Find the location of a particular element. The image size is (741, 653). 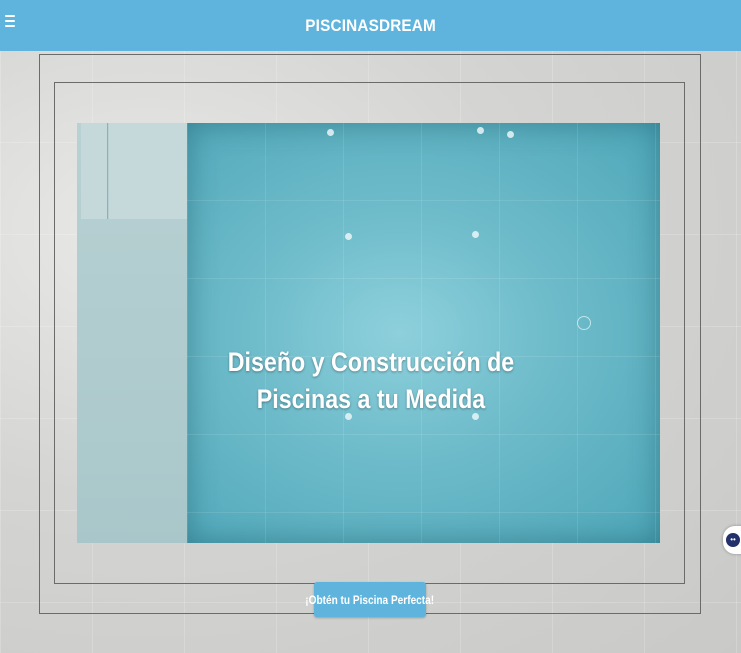

site-header: PISCINASDREAM is located at coordinates (370, 25).